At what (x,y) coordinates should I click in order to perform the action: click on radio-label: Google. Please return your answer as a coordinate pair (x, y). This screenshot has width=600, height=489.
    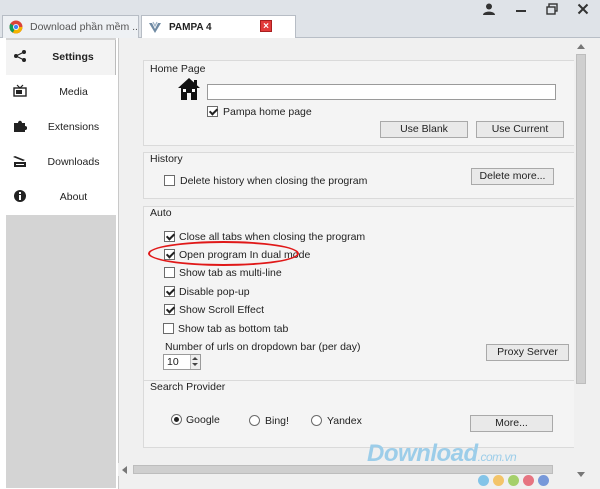
    Looking at the image, I should click on (203, 420).